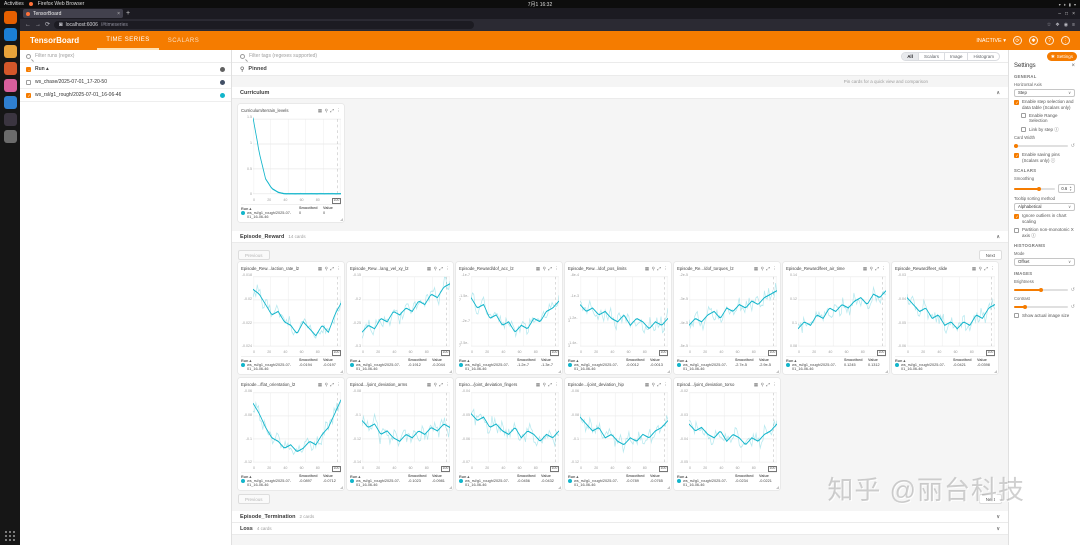 The height and width of the screenshot is (545, 1080). Describe the element at coordinates (932, 56) in the screenshot. I see `filter-scalars: Scalars` at that location.